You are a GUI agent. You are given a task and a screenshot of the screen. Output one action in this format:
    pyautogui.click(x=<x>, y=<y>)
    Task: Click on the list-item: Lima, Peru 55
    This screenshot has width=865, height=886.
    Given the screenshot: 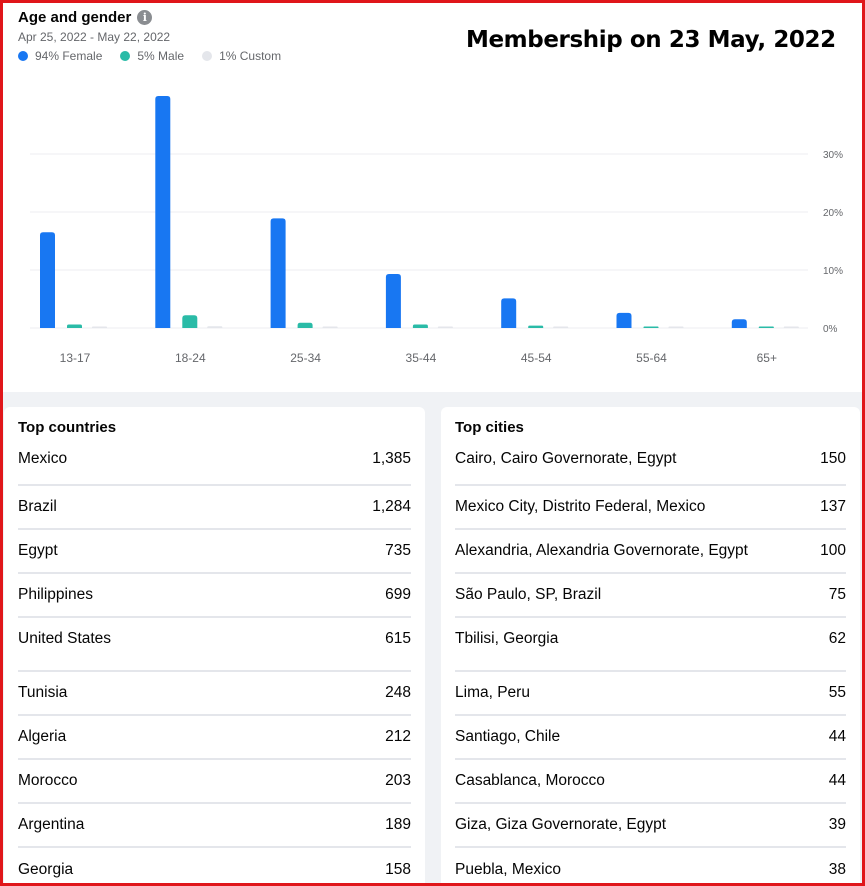 What is the action you would take?
    pyautogui.click(x=650, y=694)
    